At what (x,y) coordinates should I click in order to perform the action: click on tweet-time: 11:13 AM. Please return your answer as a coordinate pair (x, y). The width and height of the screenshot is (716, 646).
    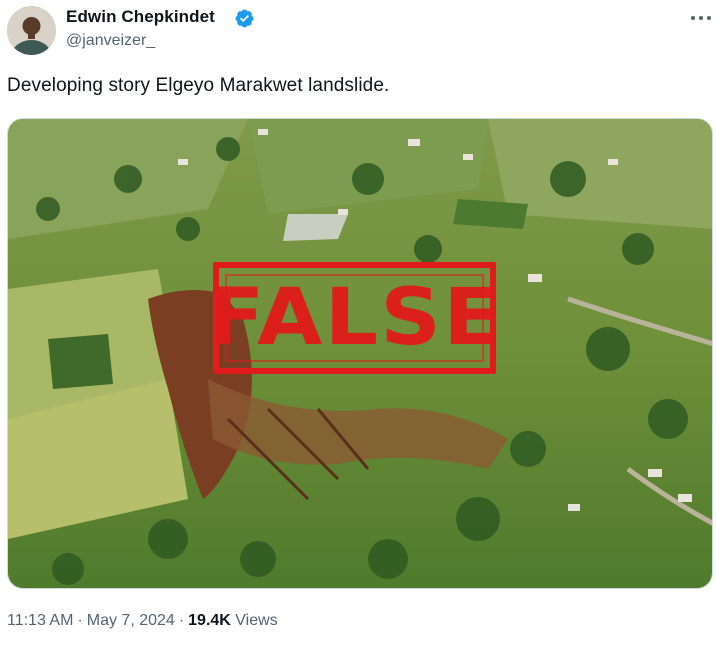
    Looking at the image, I should click on (40, 620).